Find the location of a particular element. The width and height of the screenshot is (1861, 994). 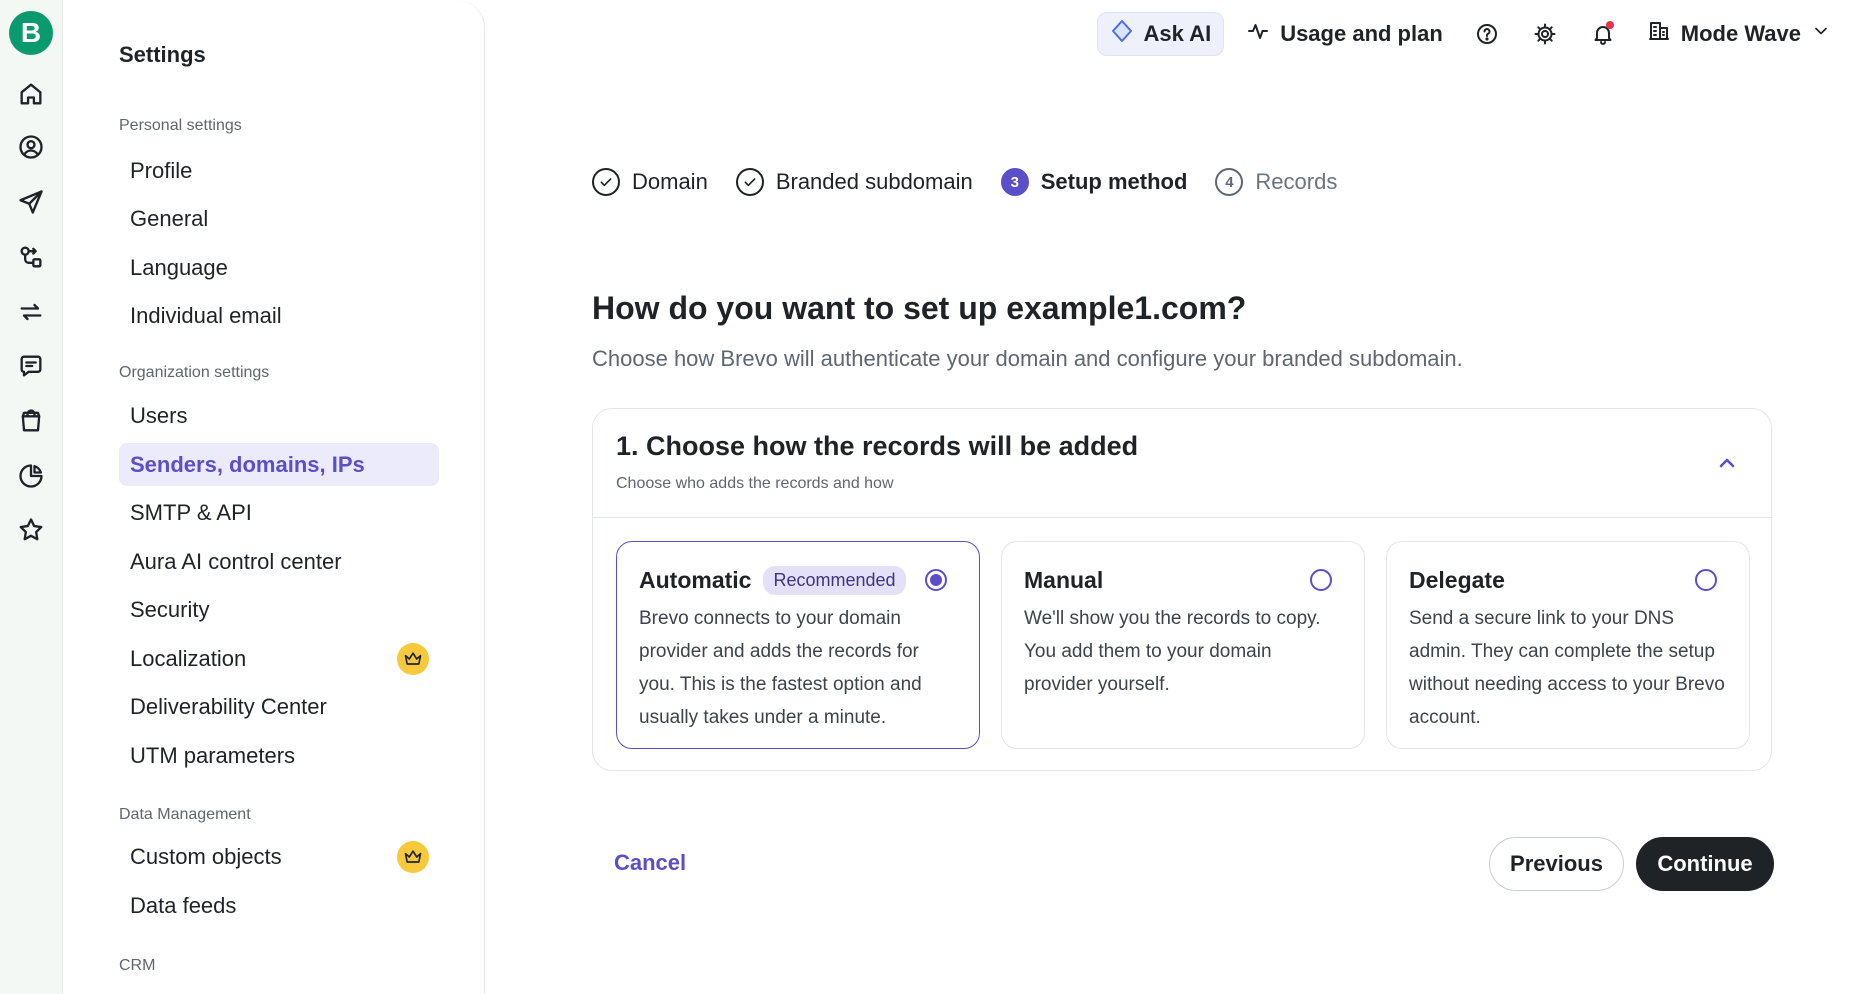

brevo-logo: B is located at coordinates (31, 33).